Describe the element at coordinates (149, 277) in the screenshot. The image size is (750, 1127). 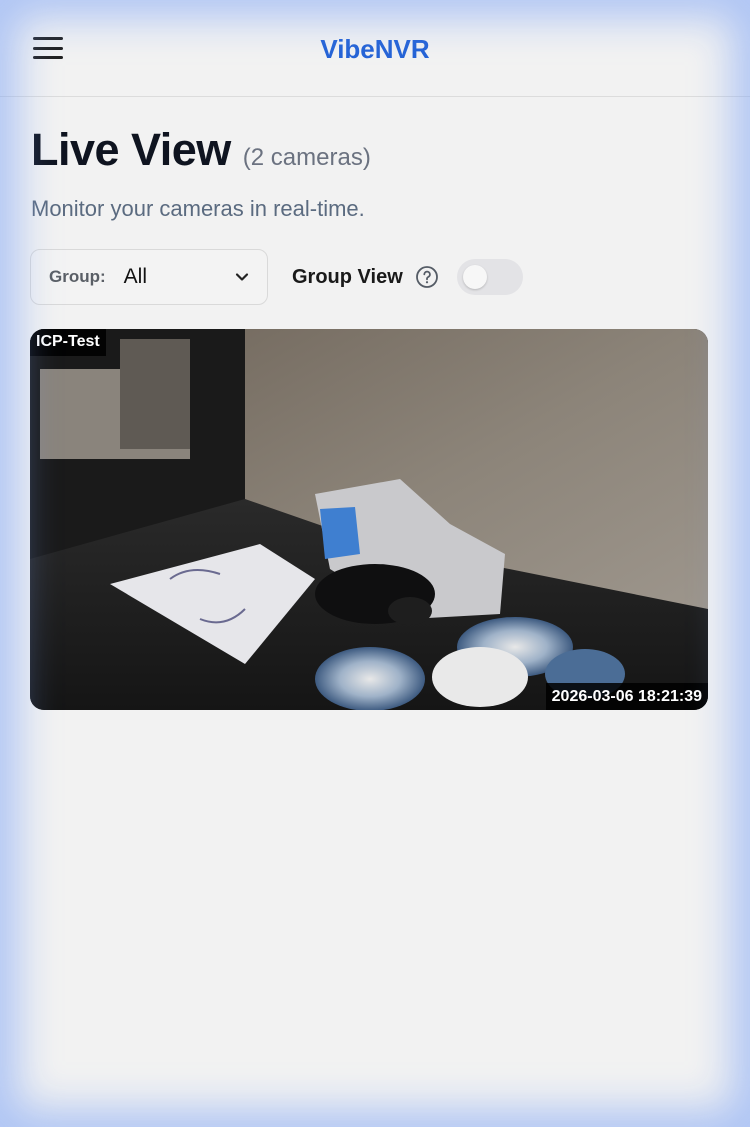
I see `group-select: Group: All` at that location.